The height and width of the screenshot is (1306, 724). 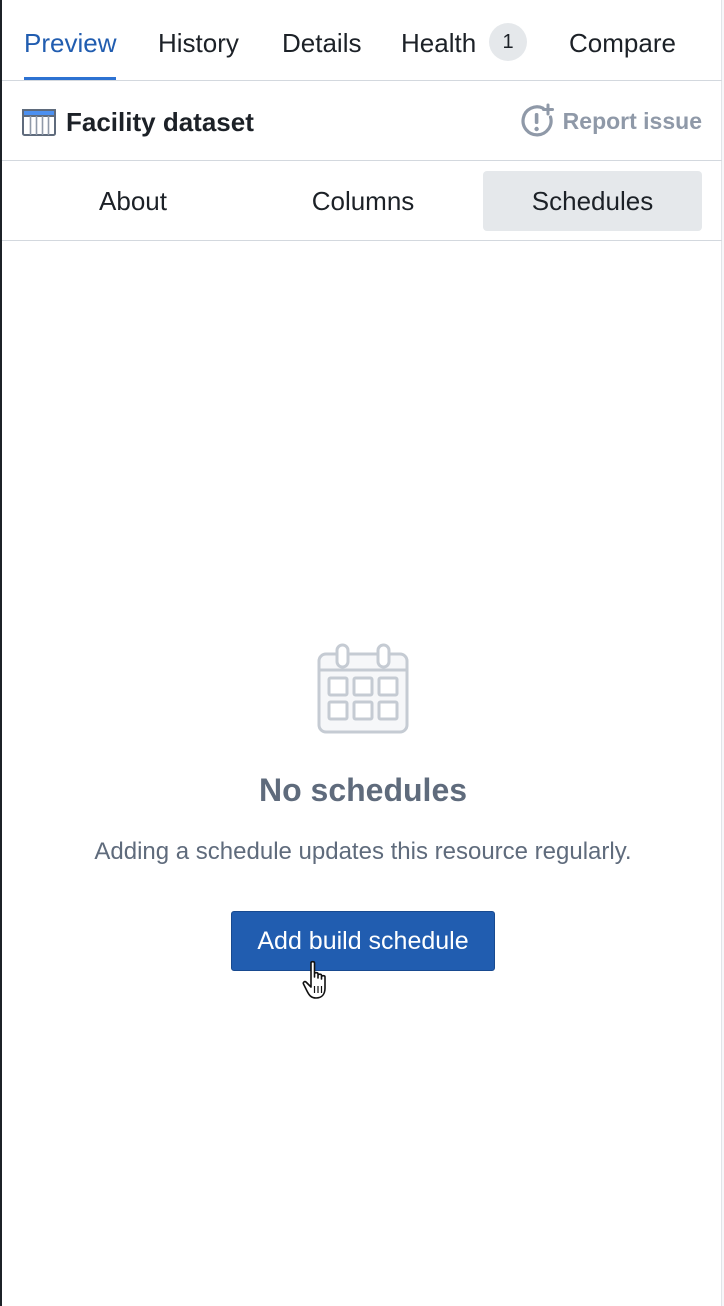 I want to click on report-issue-label: Report issue, so click(x=632, y=120).